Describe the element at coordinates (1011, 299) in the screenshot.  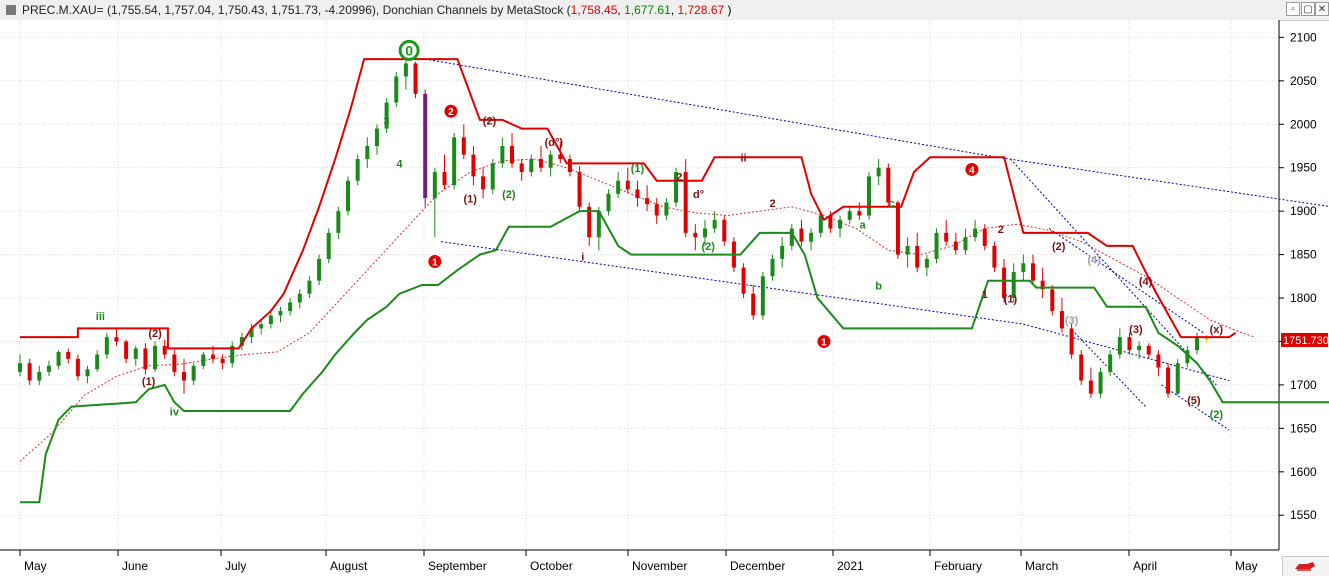
I see `wave-label: (1)` at that location.